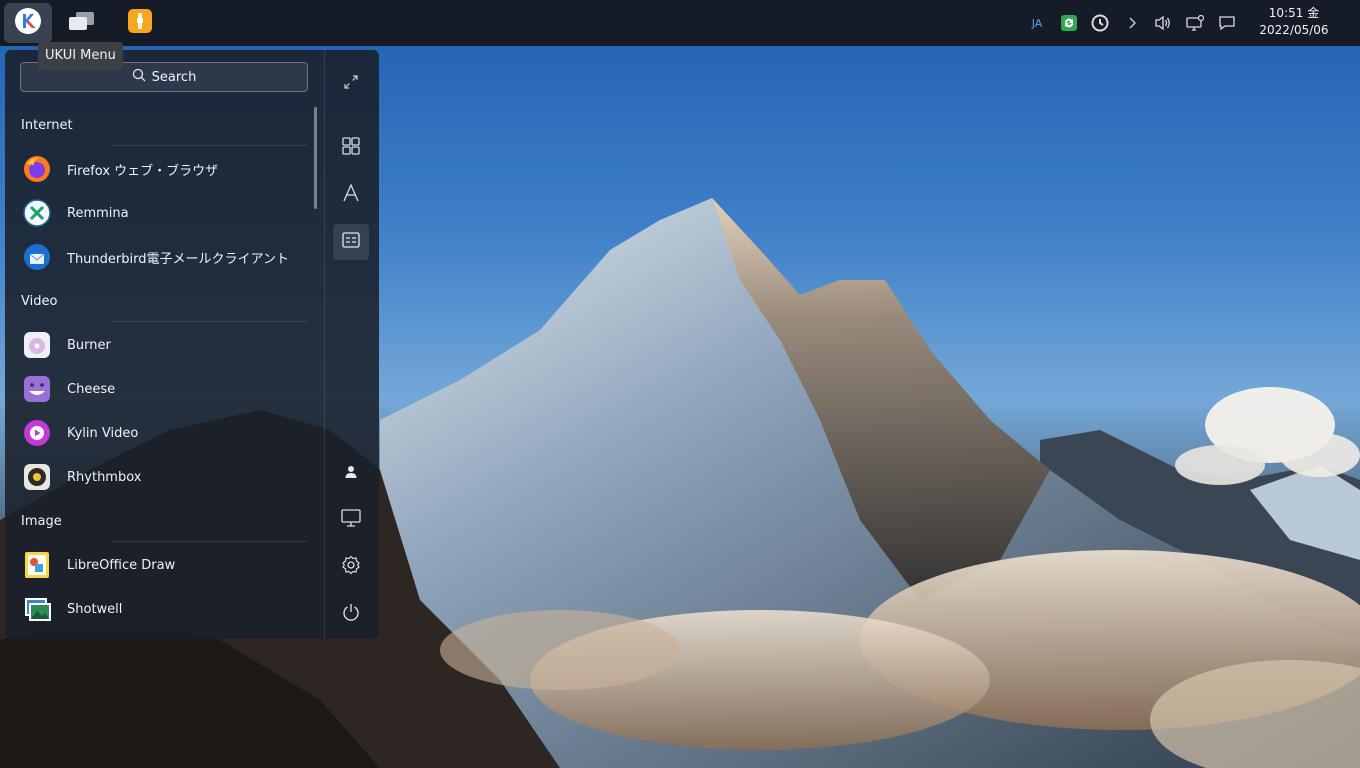 Image resolution: width=1360 pixels, height=768 pixels. I want to click on letter-sort-button, so click(351, 195).